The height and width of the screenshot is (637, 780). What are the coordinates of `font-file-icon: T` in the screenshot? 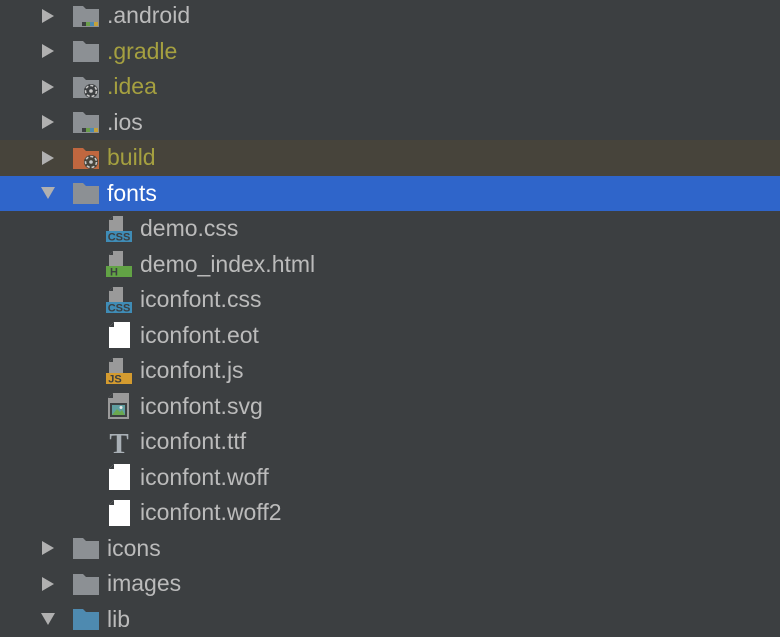 It's located at (119, 442).